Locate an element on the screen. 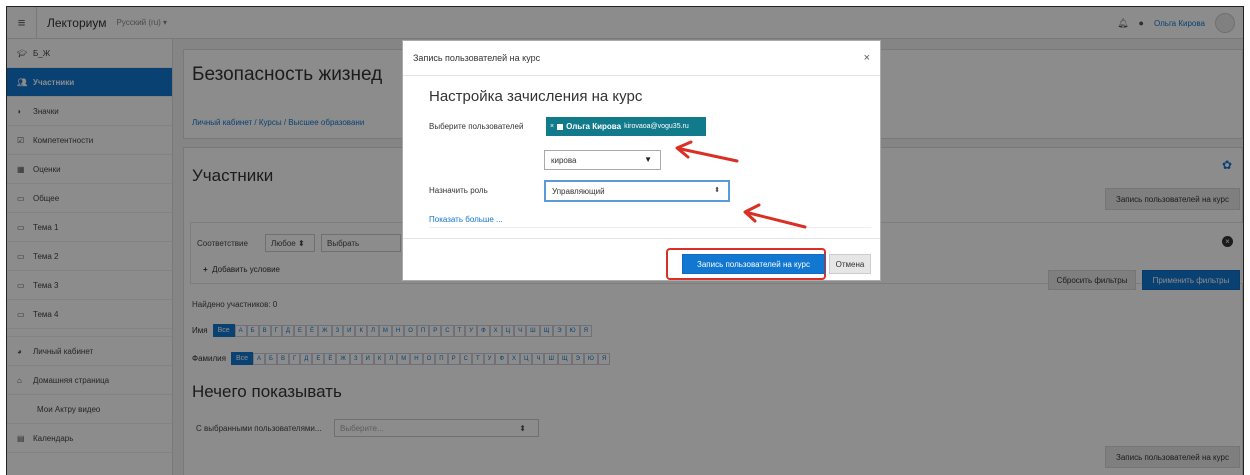  modal-footer-divider is located at coordinates (641, 238).